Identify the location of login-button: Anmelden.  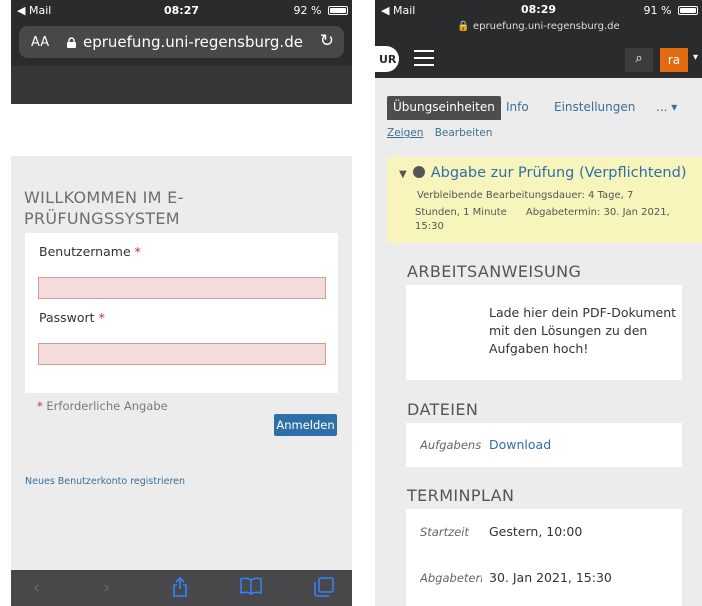
(305, 425).